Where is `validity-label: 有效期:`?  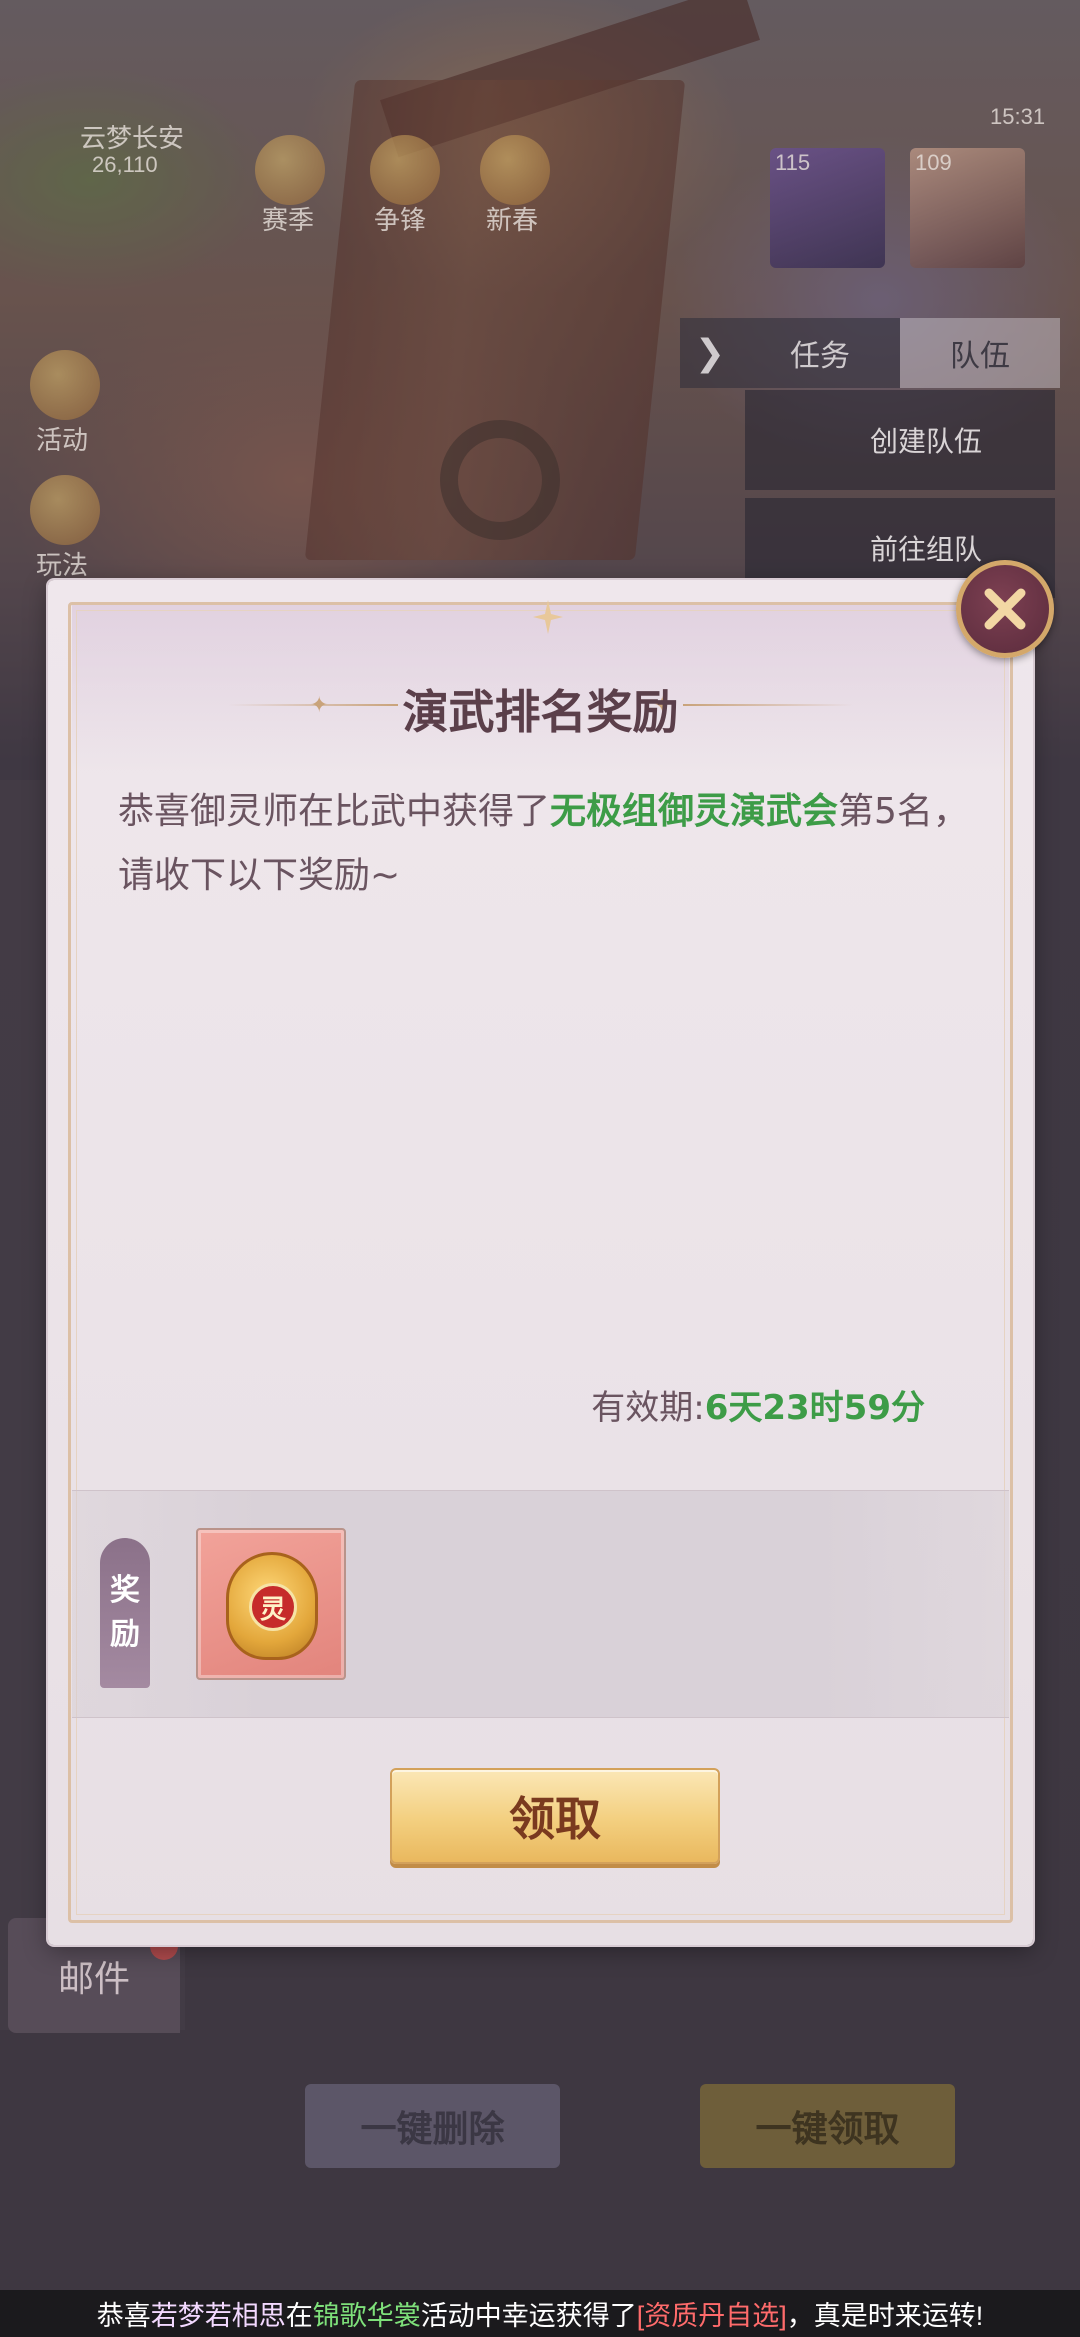
validity-label: 有效期: is located at coordinates (648, 1408).